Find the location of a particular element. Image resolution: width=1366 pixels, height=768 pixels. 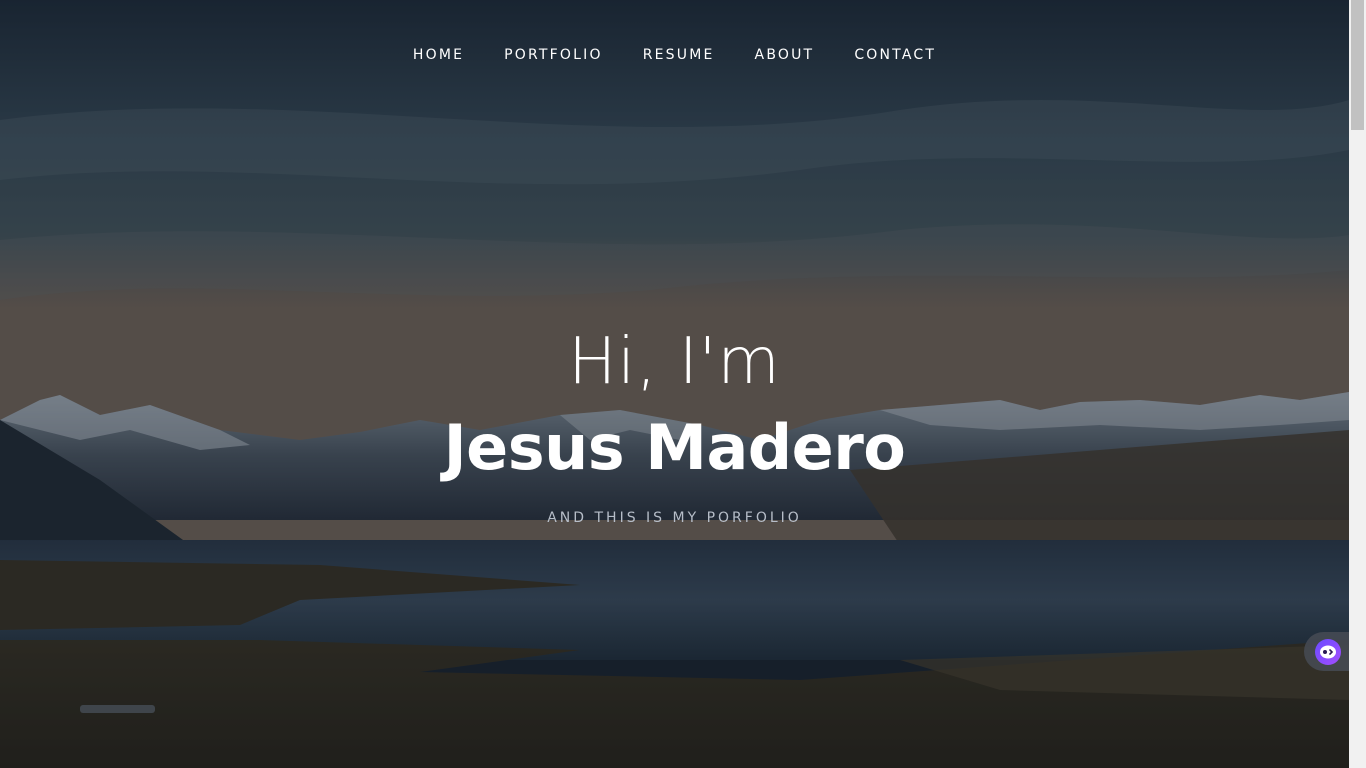

intro-tagline: AND THIS IS MY PORFOLIO is located at coordinates (674, 518).